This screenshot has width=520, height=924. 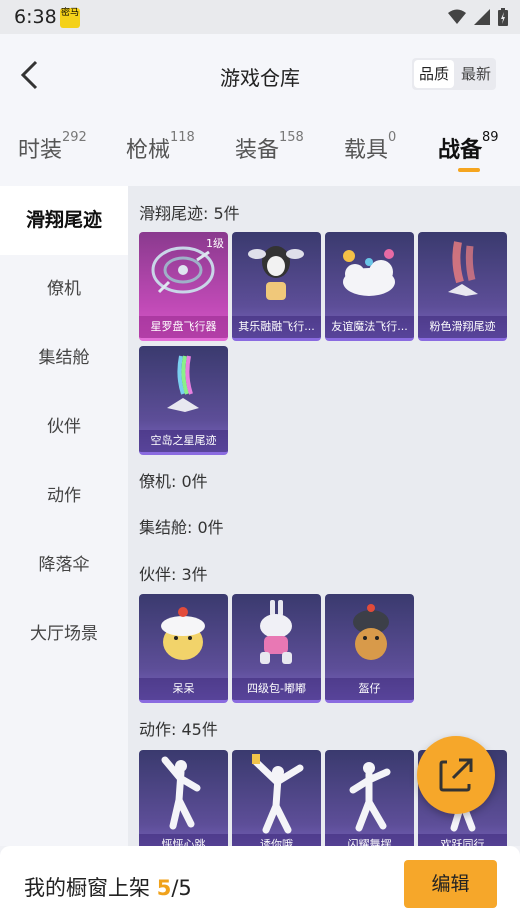 What do you see at coordinates (185, 888) in the screenshot?
I see `showcase-total: 5` at bounding box center [185, 888].